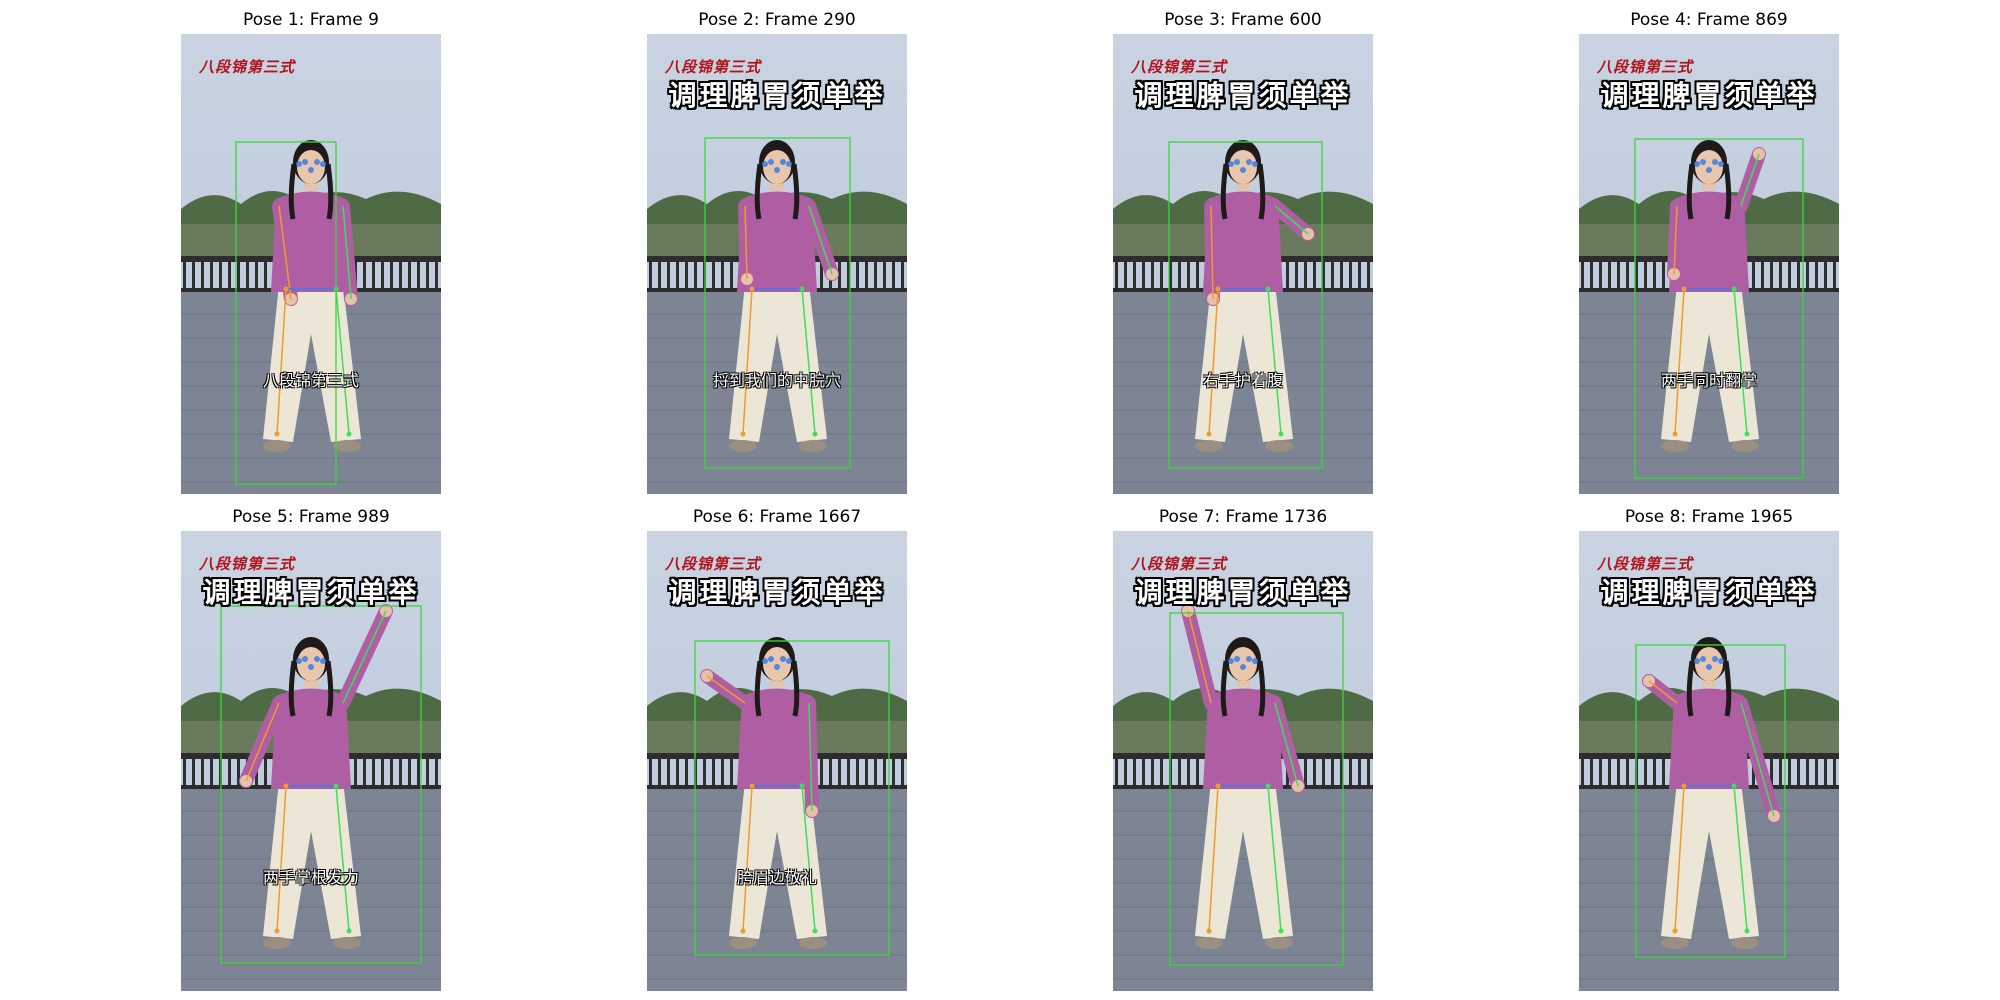 This screenshot has width=2000, height=1000. Describe the element at coordinates (311, 761) in the screenshot. I see `video-frame: 八段锦第三式 调理脾胃须单举 两手掌根发力` at that location.